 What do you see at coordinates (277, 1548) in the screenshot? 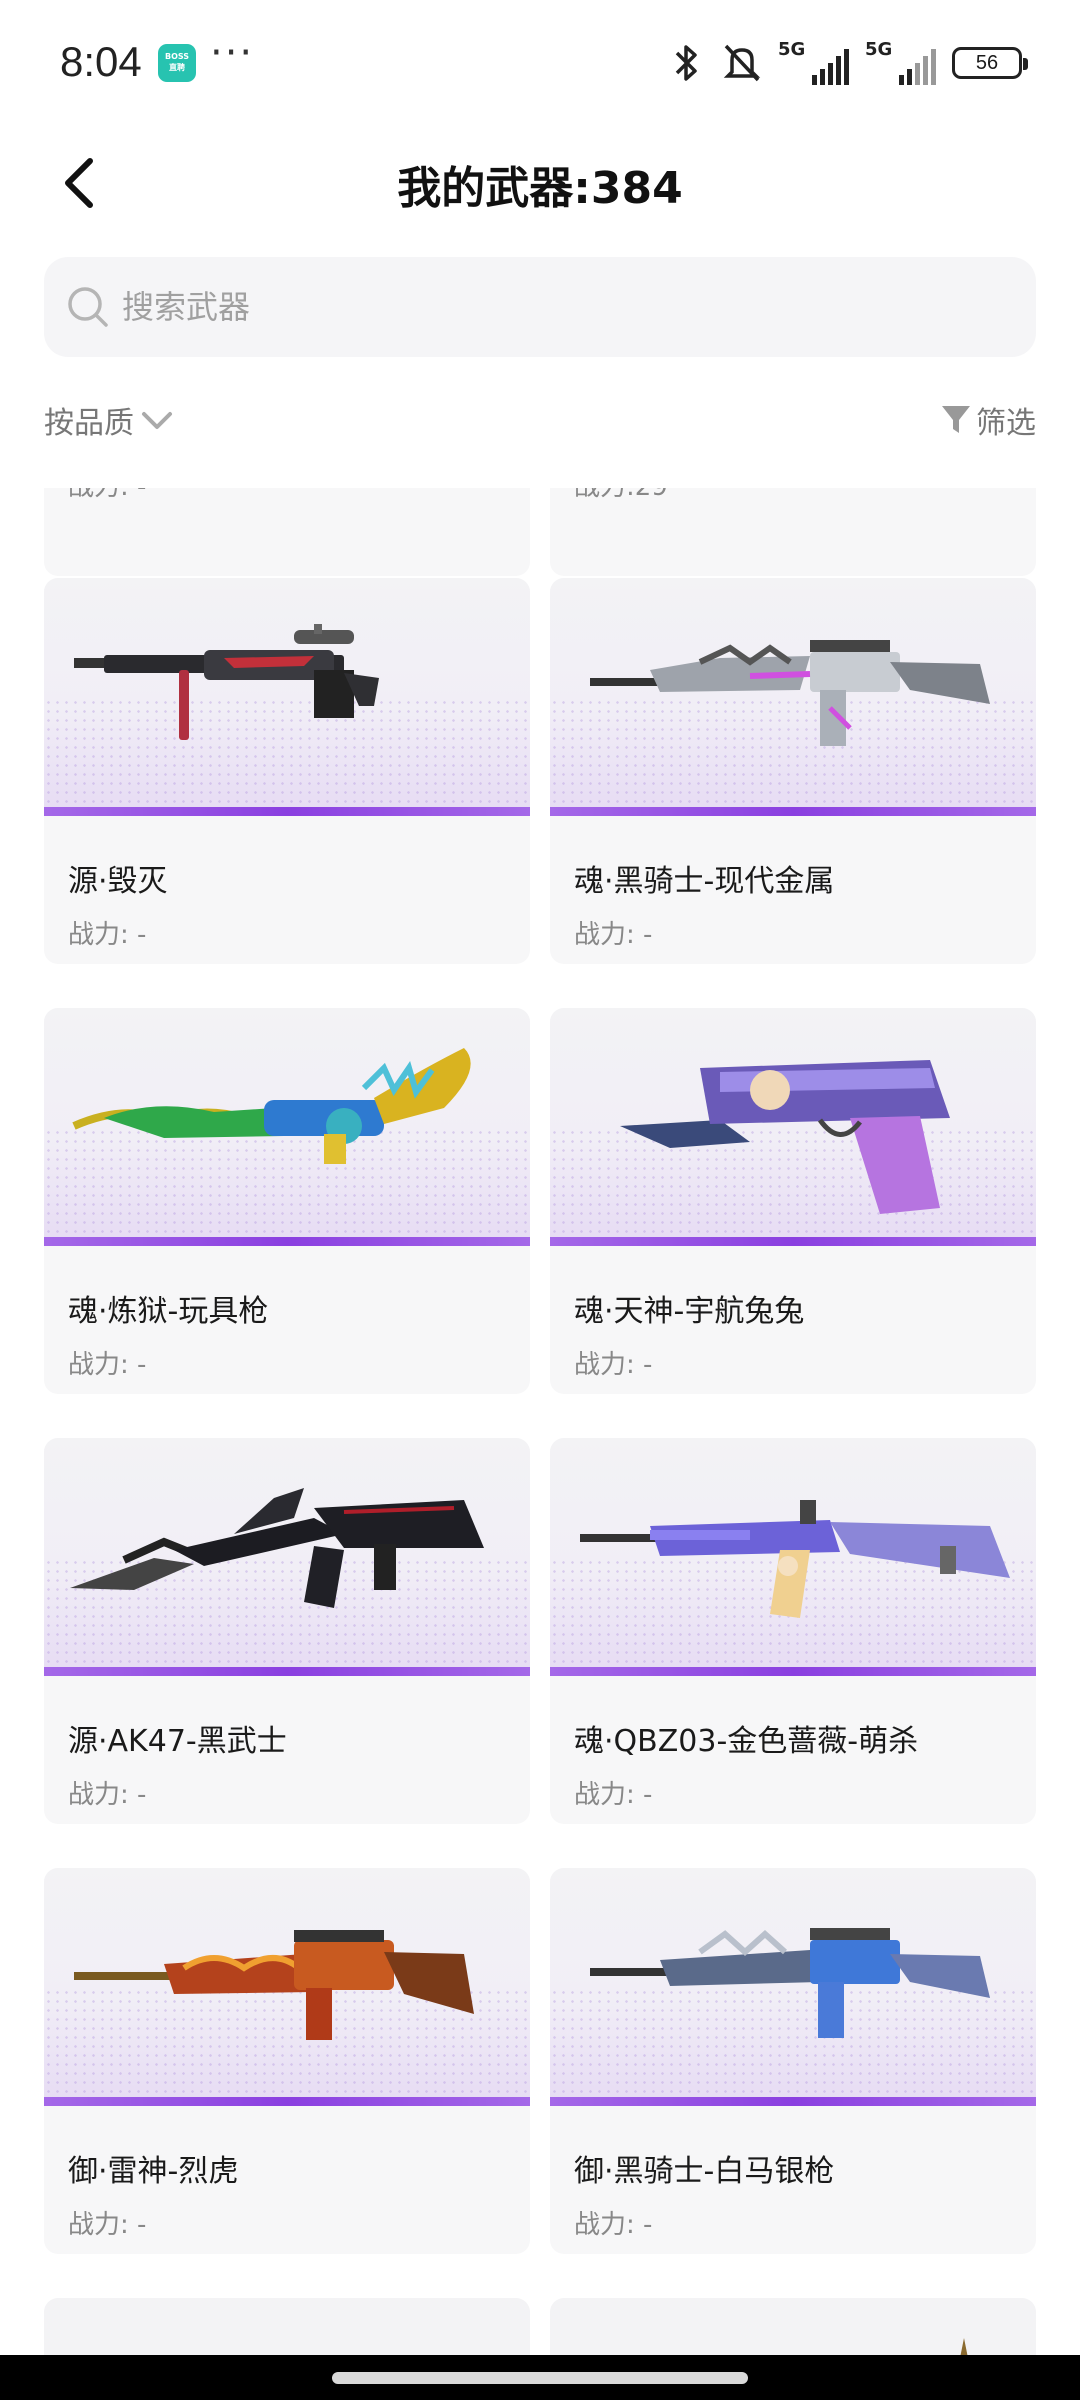
I see `ak47-rifle-image` at bounding box center [277, 1548].